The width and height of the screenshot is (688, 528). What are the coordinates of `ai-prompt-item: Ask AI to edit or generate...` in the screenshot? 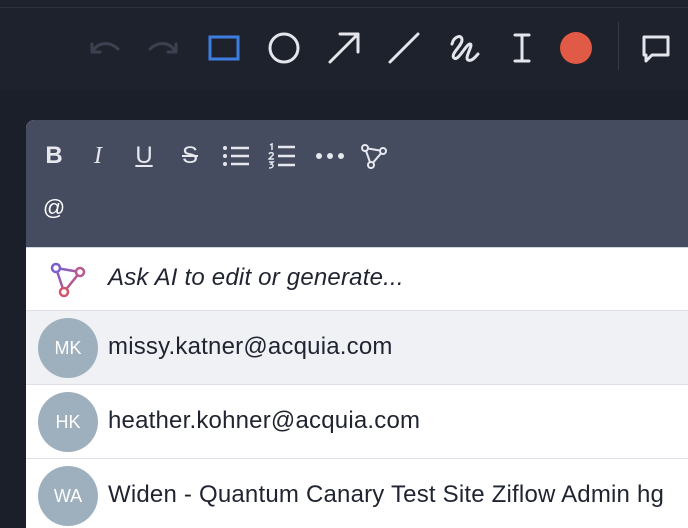 It's located at (357, 278).